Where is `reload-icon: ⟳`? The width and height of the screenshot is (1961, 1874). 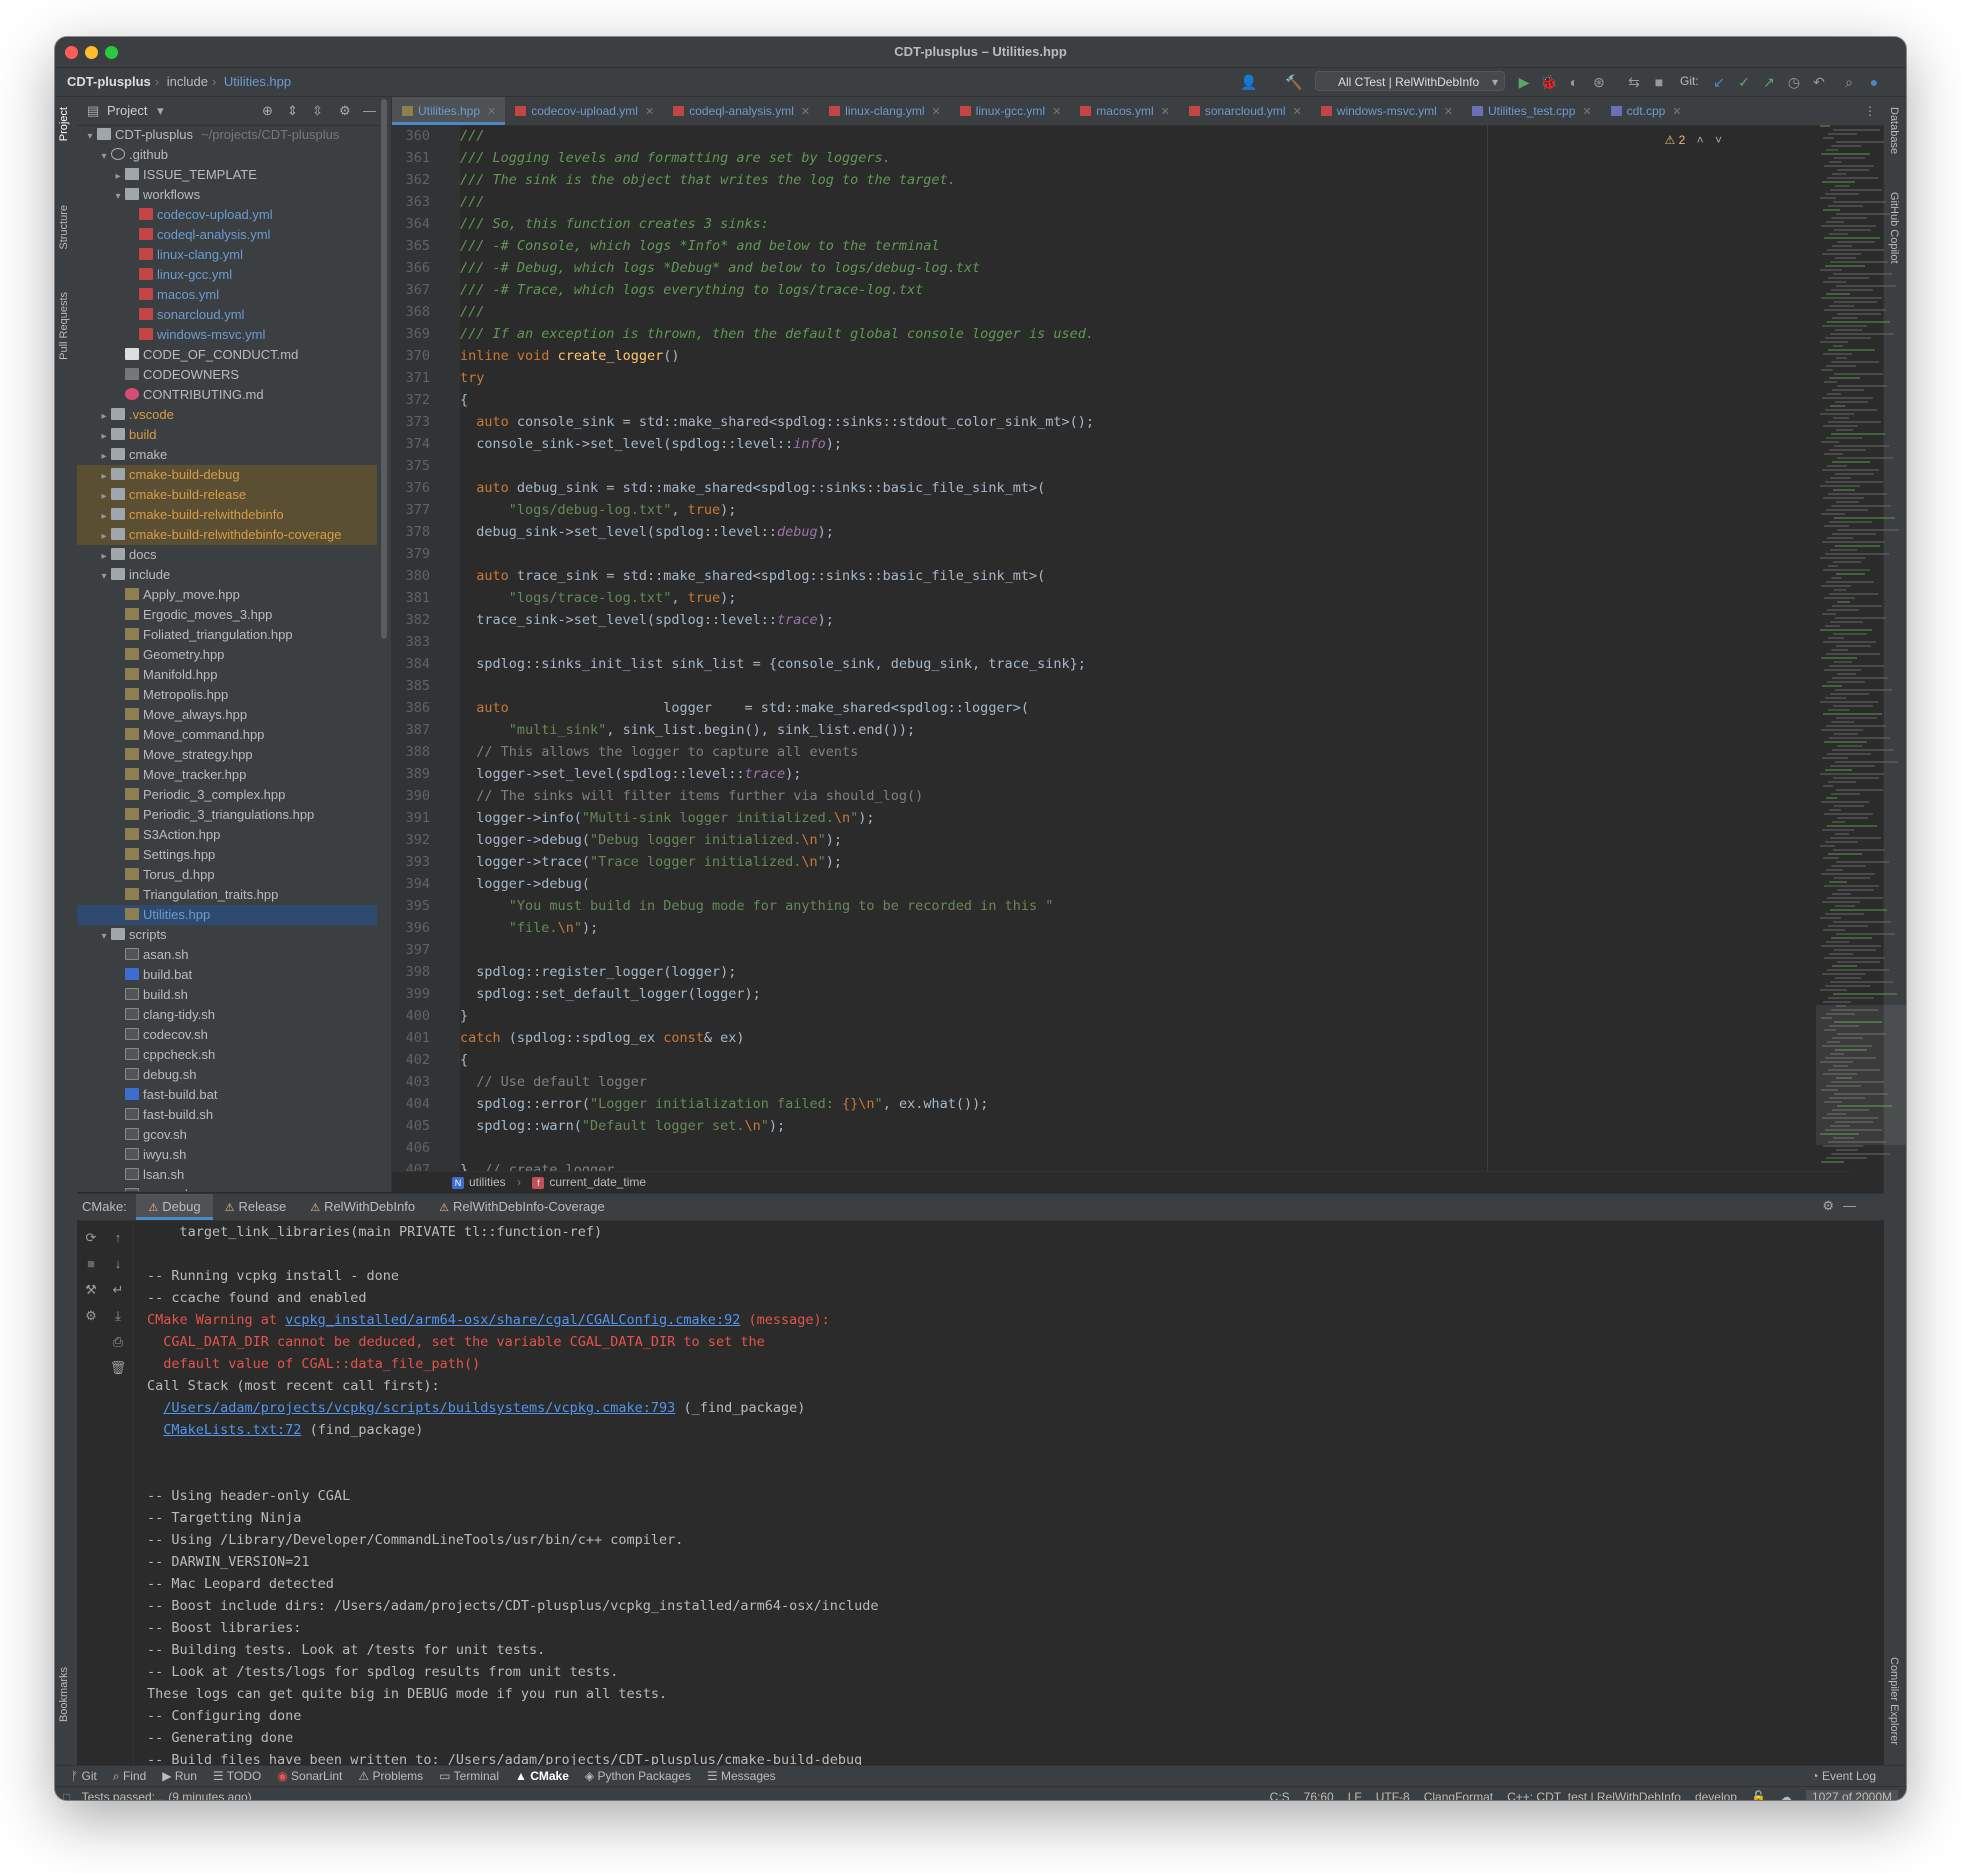 reload-icon: ⟳ is located at coordinates (91, 1238).